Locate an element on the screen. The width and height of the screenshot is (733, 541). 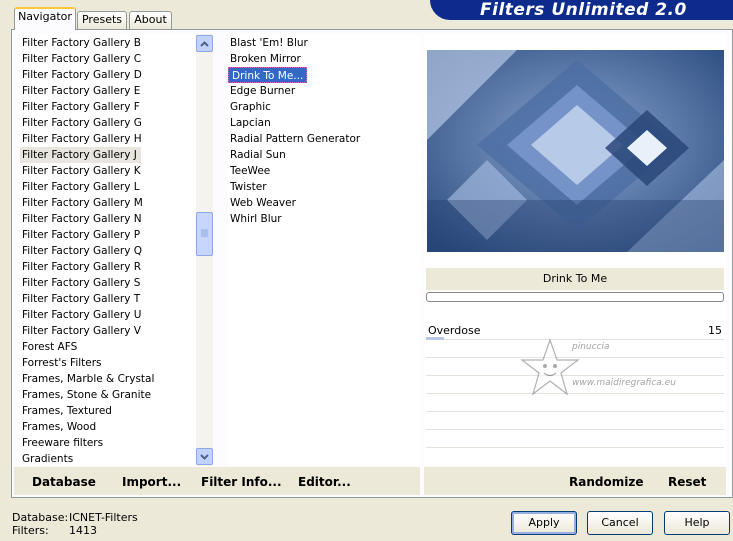
category-item: Filter Factory Gallery L is located at coordinates (80, 187).